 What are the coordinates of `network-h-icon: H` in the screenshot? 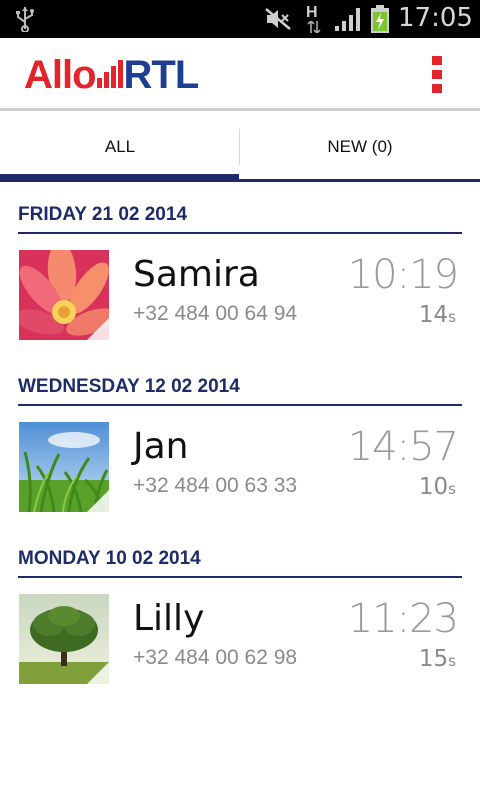 It's located at (313, 19).